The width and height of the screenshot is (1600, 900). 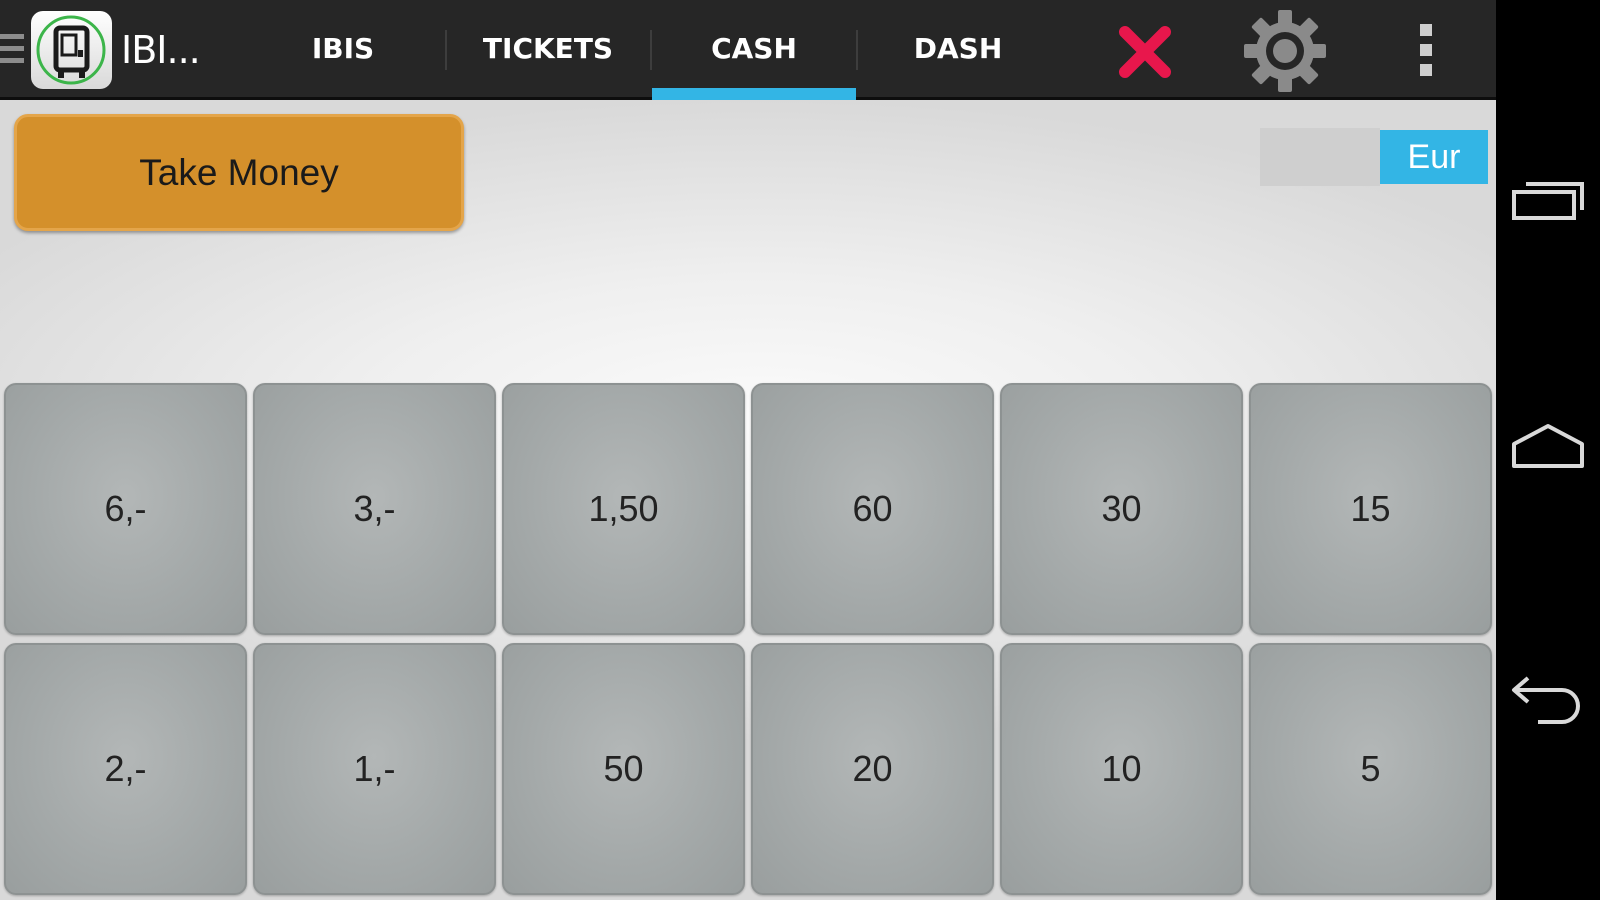 I want to click on tab-divider, so click(x=446, y=50).